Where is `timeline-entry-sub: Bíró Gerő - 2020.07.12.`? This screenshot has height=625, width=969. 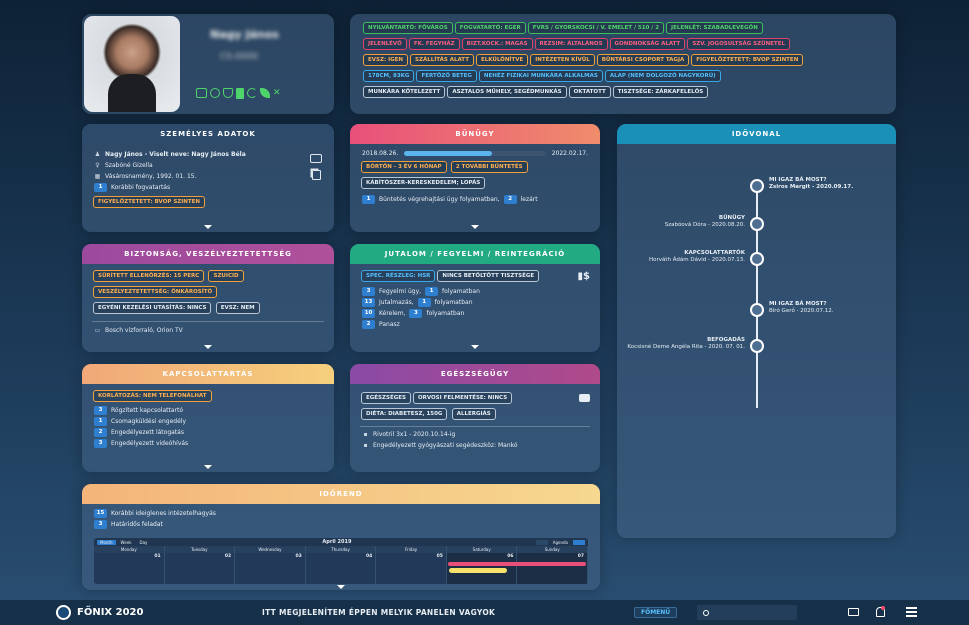 timeline-entry-sub: Bíró Gerő - 2020.07.12. is located at coordinates (801, 311).